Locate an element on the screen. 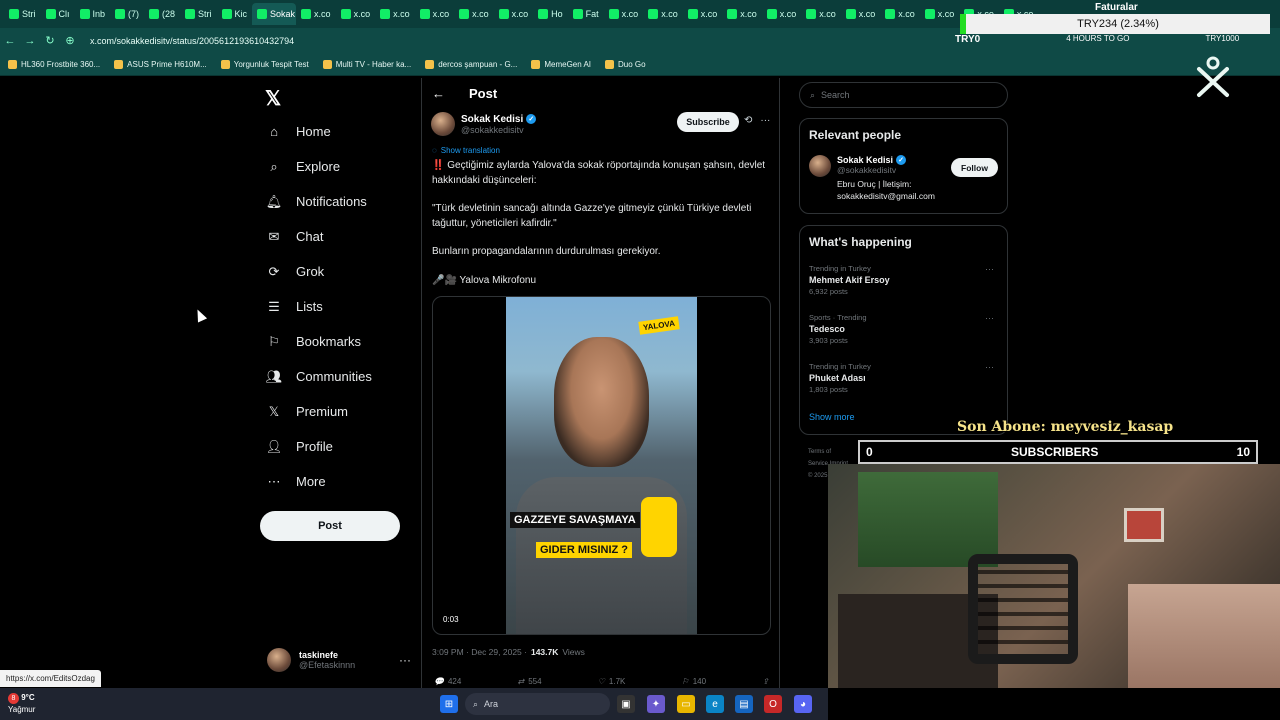 This screenshot has height=720, width=1280. browser-tab: Clı is located at coordinates (58, 14).